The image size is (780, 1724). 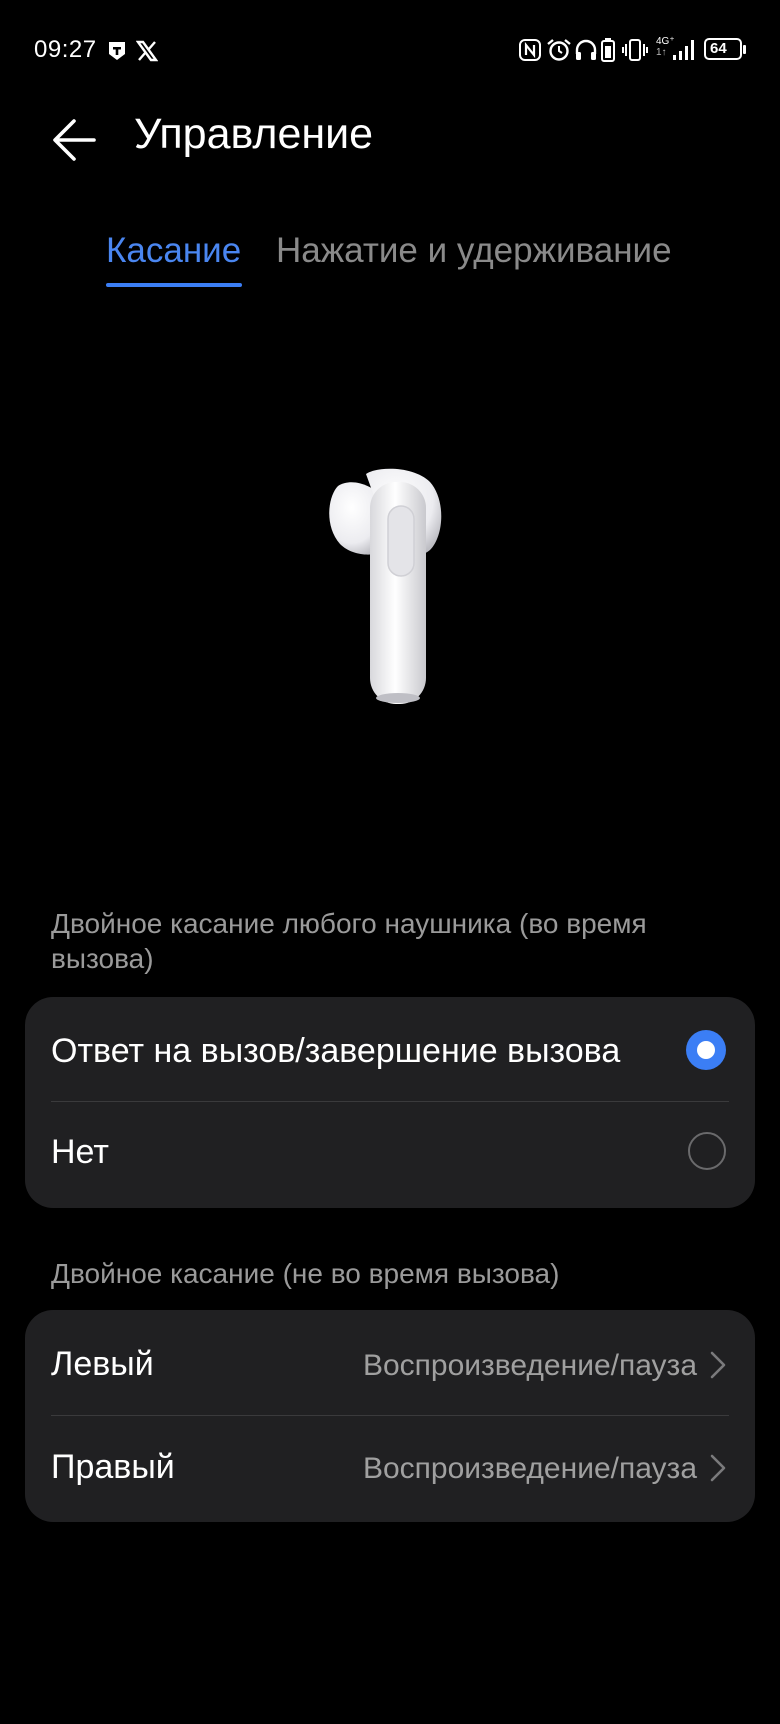 What do you see at coordinates (390, 1153) in the screenshot?
I see `option-none: Нет` at bounding box center [390, 1153].